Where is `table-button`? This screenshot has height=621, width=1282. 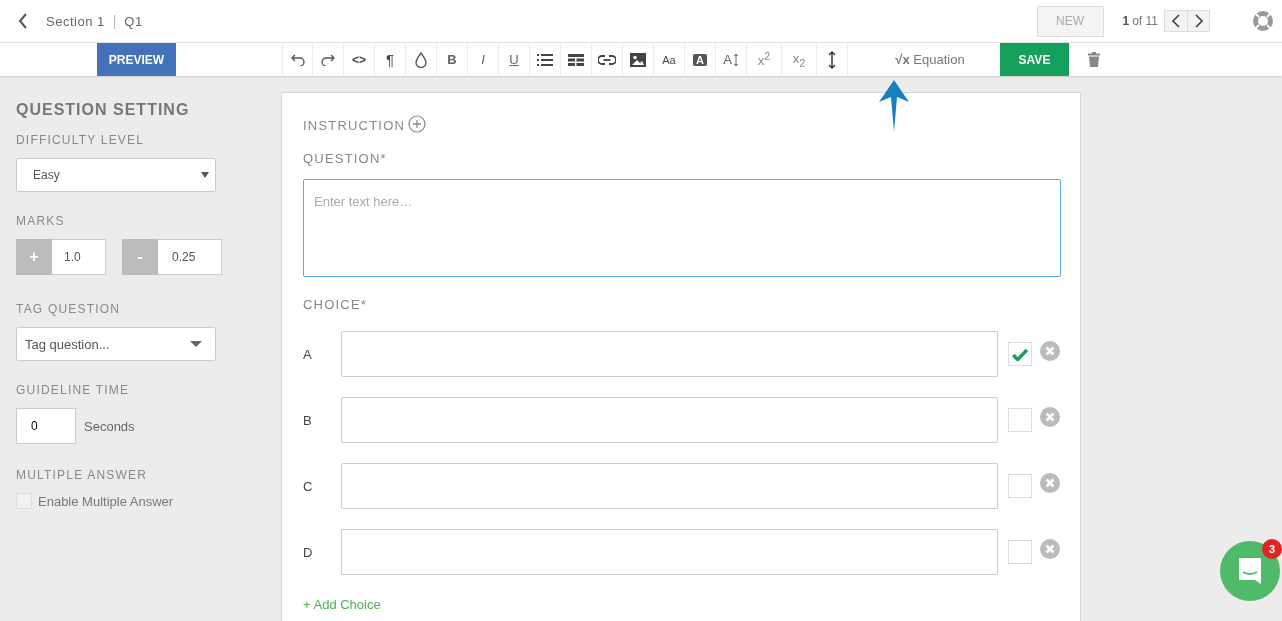
table-button is located at coordinates (576, 59).